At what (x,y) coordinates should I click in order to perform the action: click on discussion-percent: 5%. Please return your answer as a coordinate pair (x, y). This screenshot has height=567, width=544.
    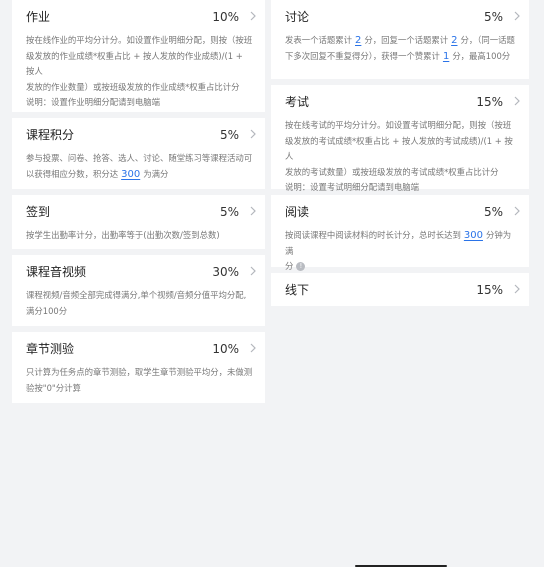
    Looking at the image, I should click on (493, 16).